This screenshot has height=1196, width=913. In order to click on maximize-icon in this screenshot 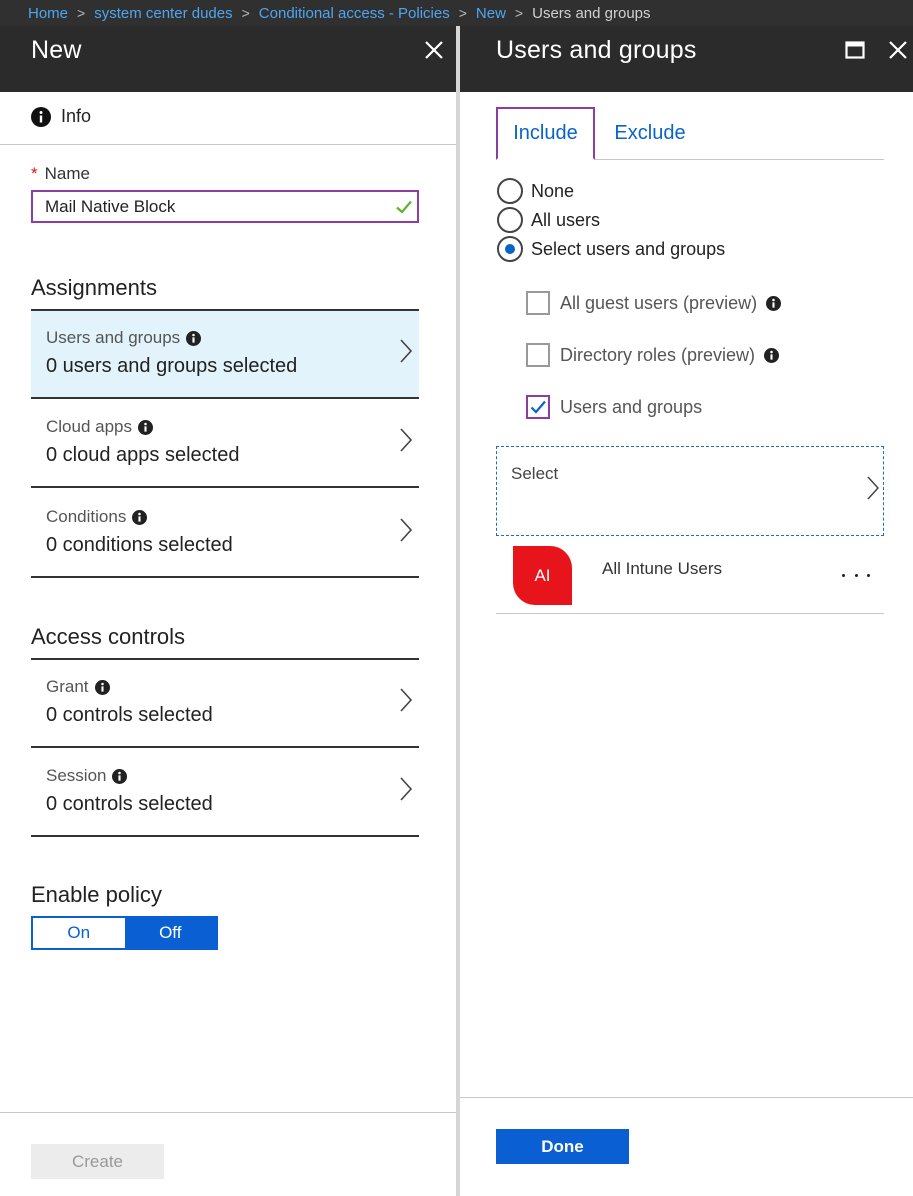, I will do `click(855, 50)`.